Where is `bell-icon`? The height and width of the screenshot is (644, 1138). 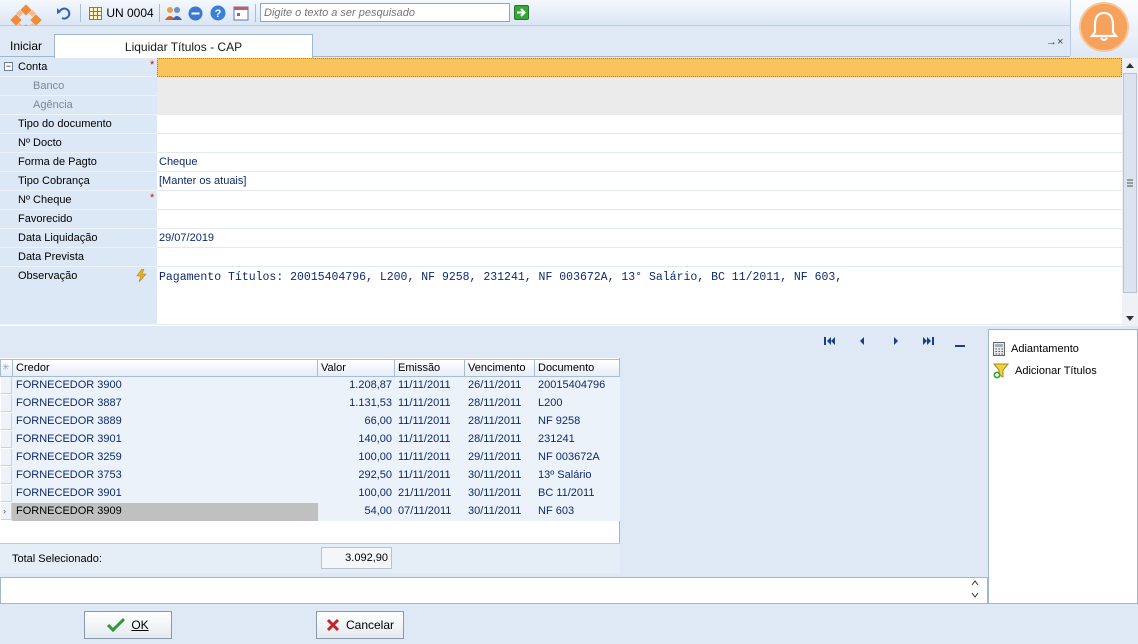 bell-icon is located at coordinates (1104, 26).